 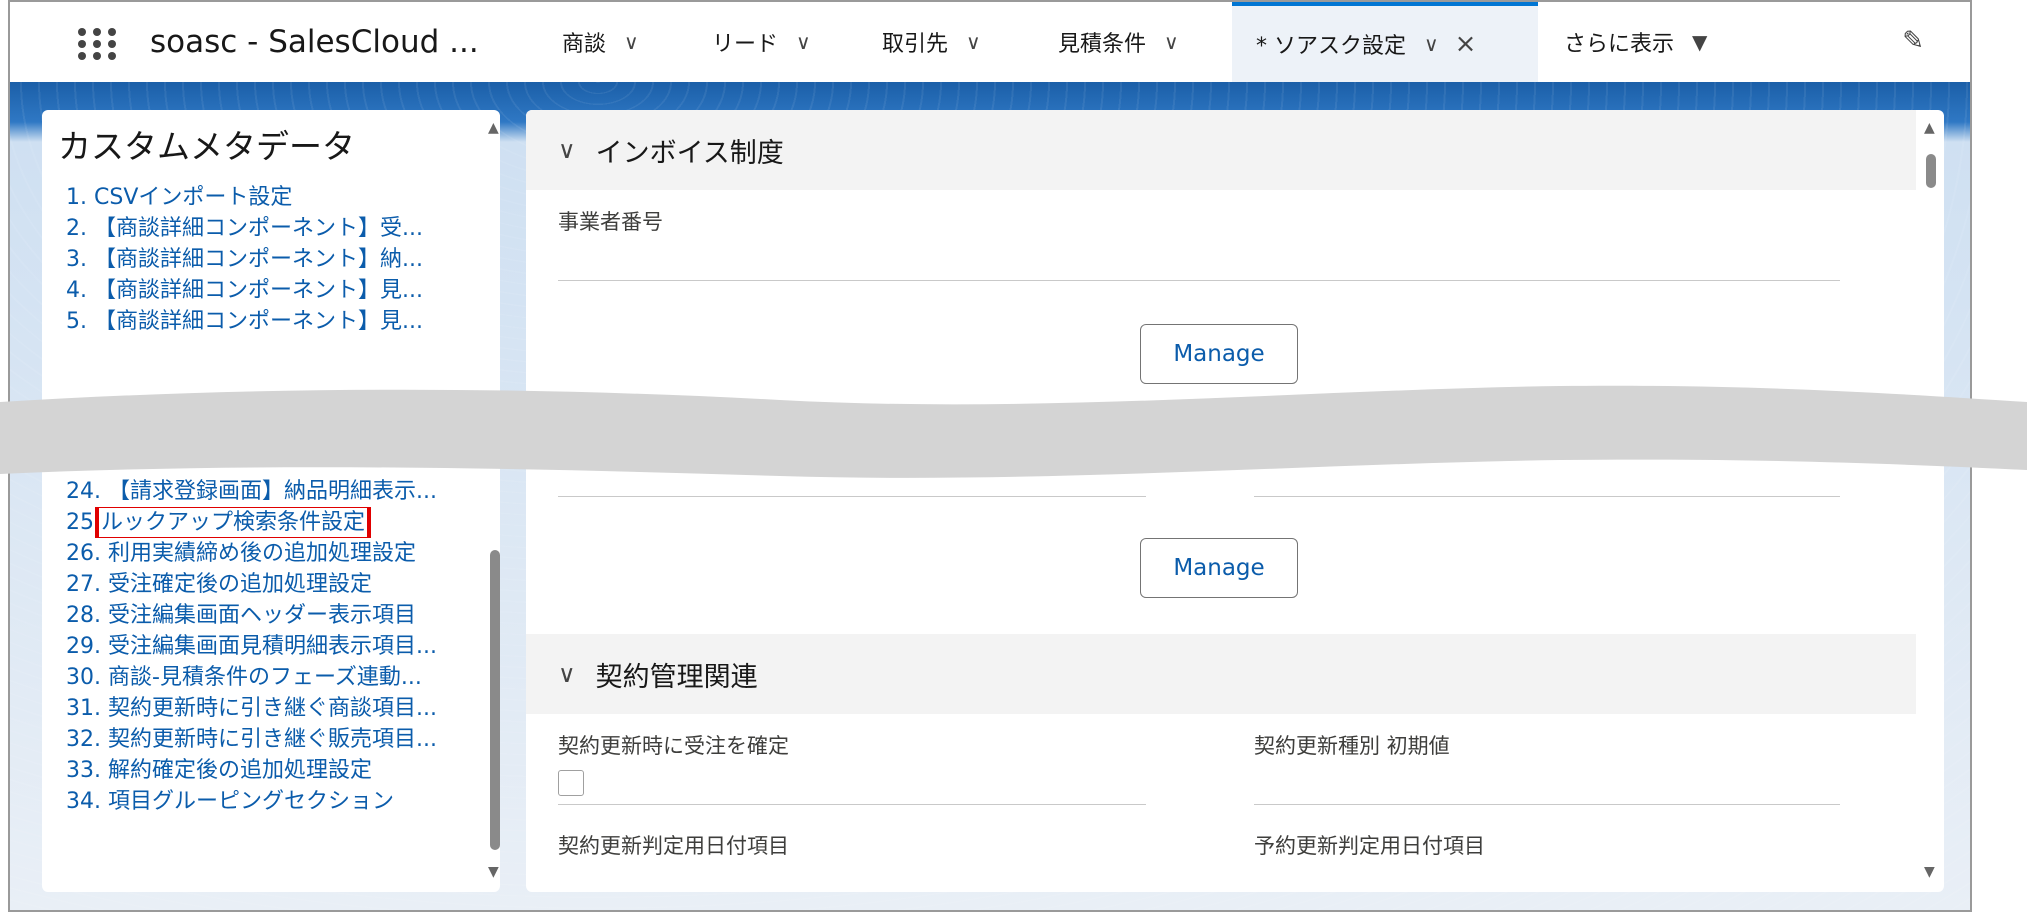 I want to click on tab-label: * ソアスク設定, so click(x=1331, y=46).